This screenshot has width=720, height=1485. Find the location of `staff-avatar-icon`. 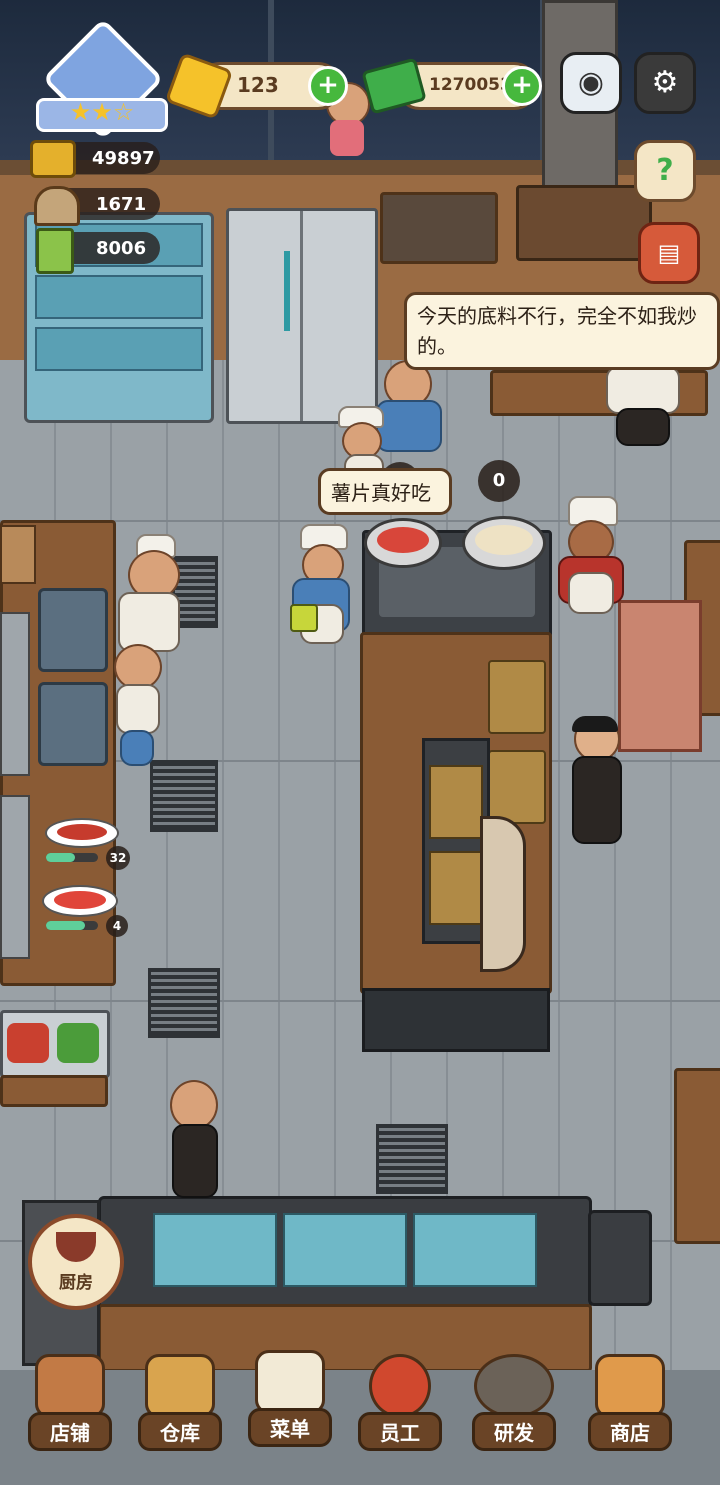

staff-avatar-icon is located at coordinates (400, 1386).